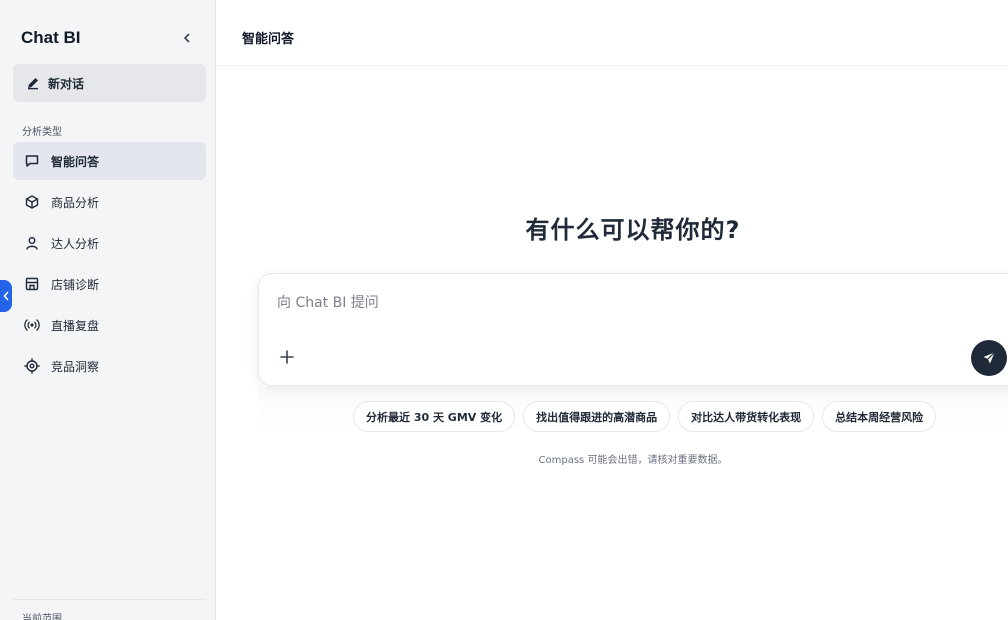 The width and height of the screenshot is (1008, 620). I want to click on broadcast-icon, so click(32, 325).